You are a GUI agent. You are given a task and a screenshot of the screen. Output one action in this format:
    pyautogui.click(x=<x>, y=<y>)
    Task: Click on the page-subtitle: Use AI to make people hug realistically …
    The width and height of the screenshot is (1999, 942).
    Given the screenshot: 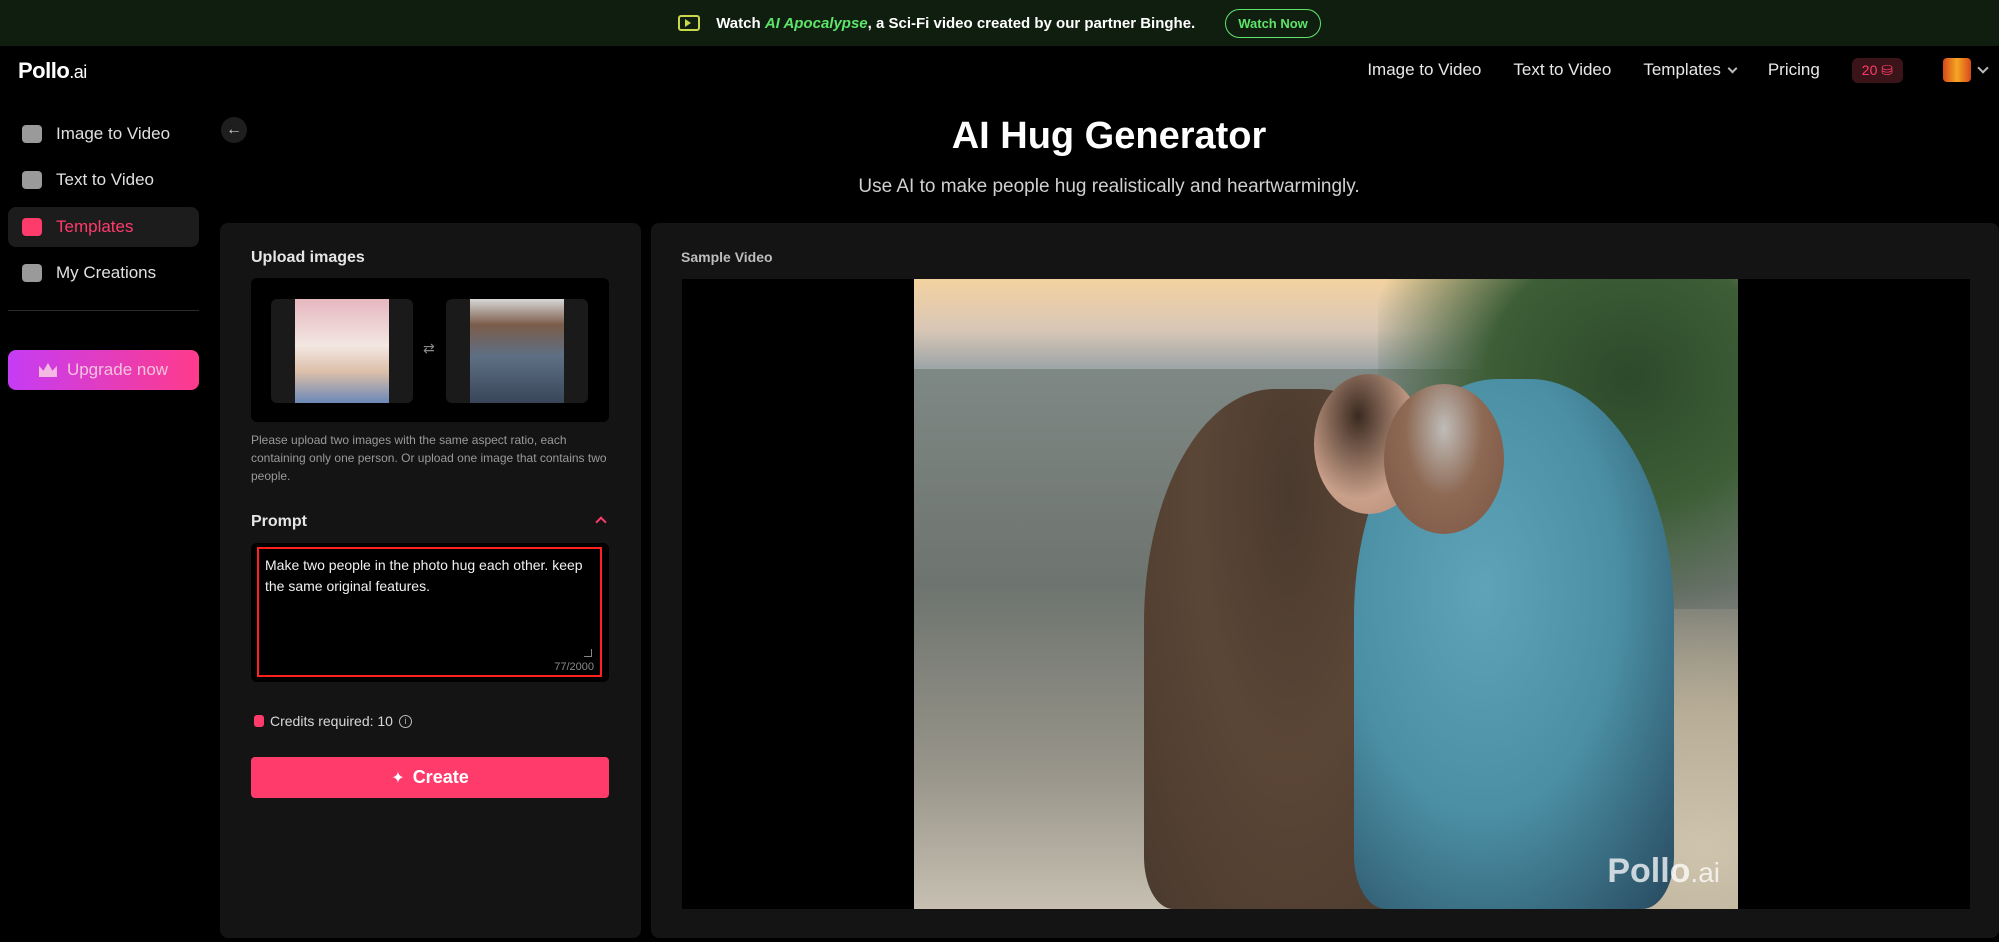 What is the action you would take?
    pyautogui.click(x=1109, y=186)
    